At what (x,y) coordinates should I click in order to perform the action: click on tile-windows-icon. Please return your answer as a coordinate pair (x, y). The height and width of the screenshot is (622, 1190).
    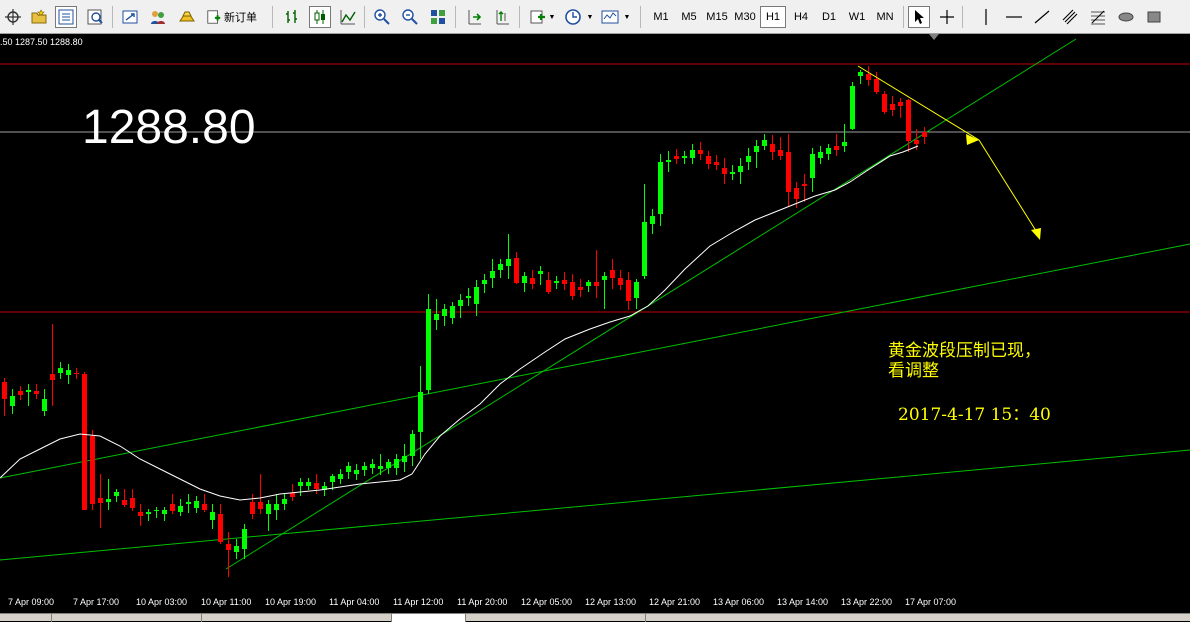
    Looking at the image, I should click on (438, 17).